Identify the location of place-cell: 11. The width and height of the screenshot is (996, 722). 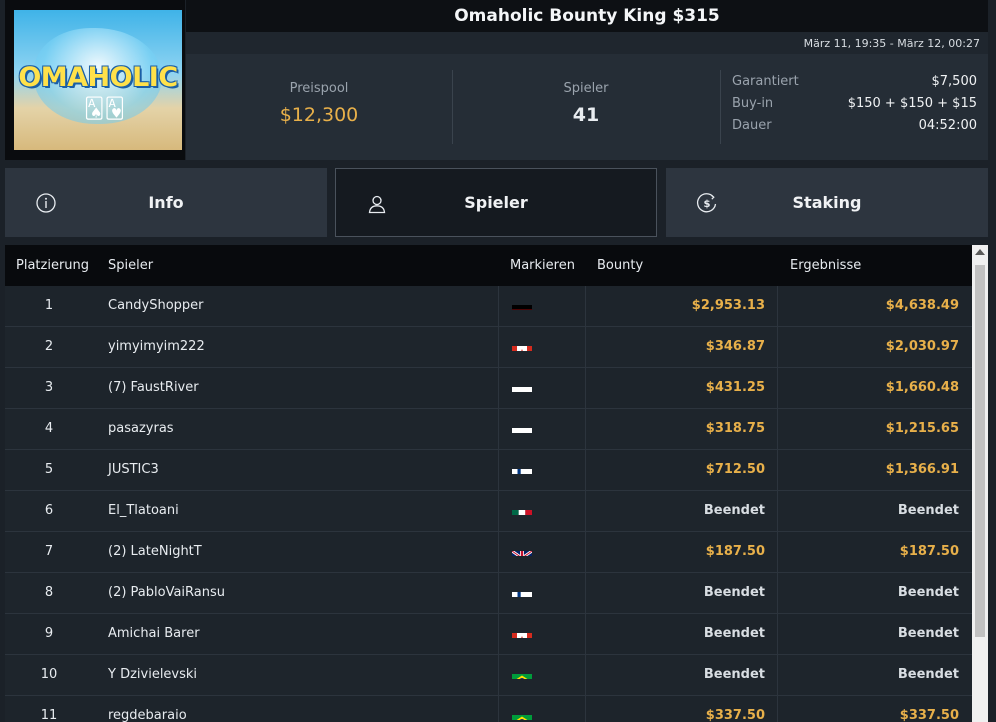
(49, 715).